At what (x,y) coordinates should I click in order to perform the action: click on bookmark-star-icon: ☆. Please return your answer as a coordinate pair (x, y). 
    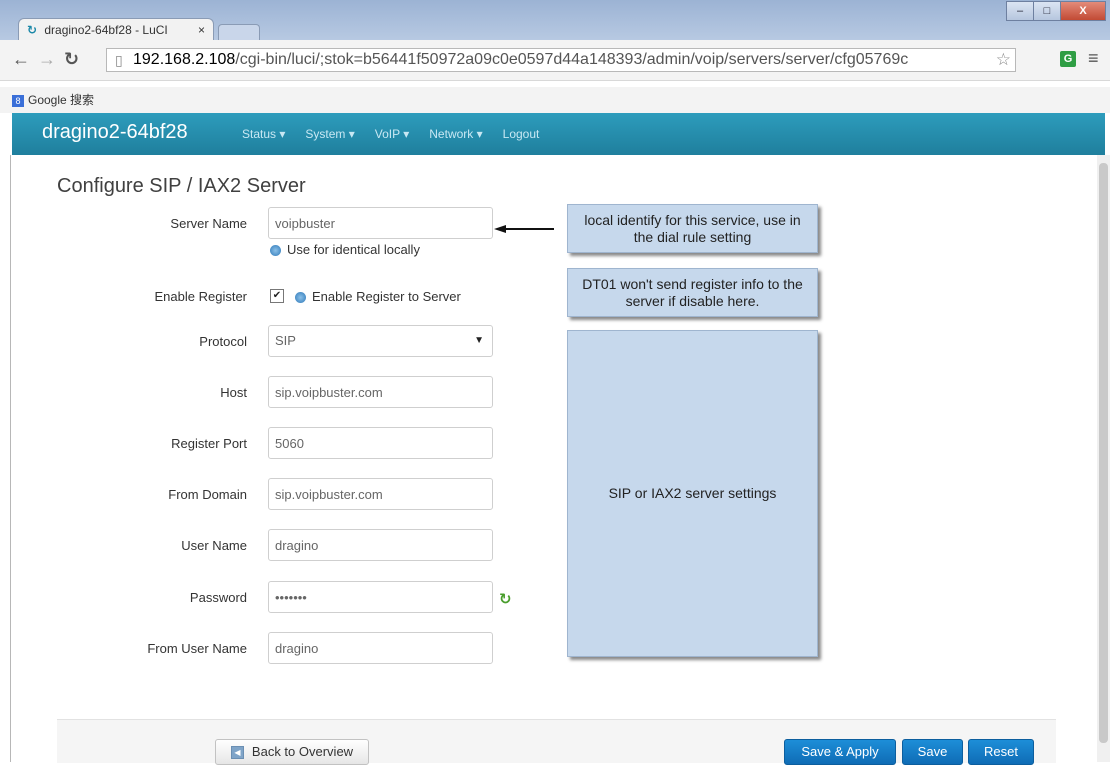
    Looking at the image, I should click on (1003, 60).